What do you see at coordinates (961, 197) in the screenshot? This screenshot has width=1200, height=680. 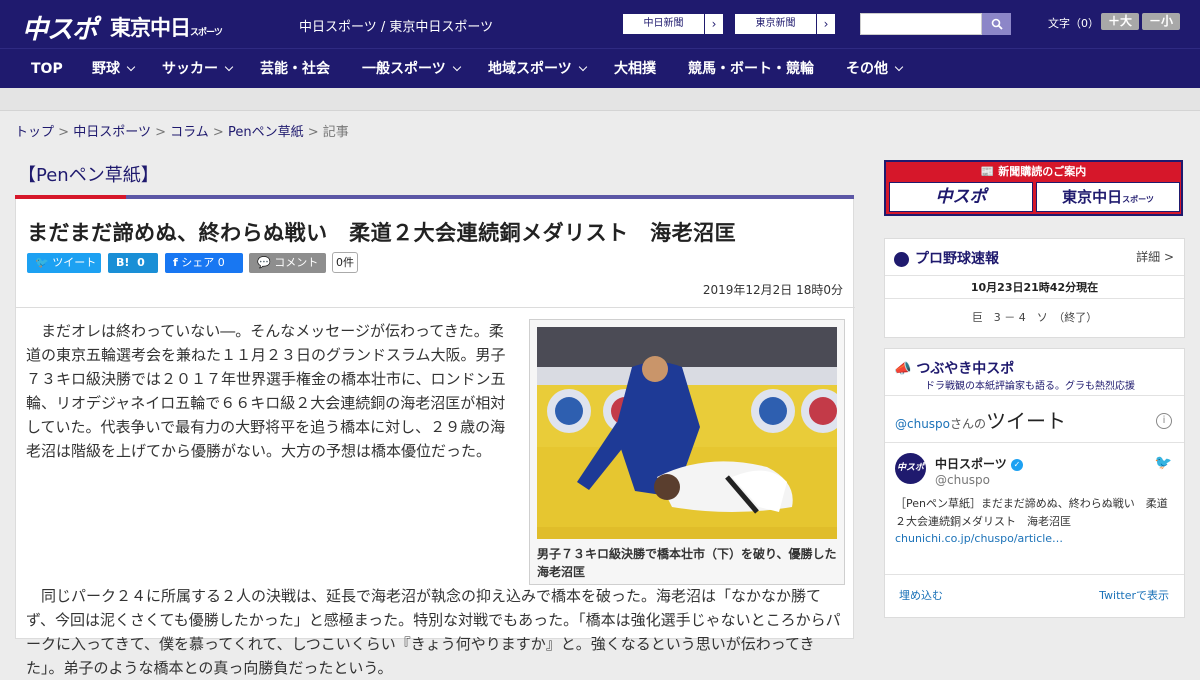 I see `subscribe-chuspo-logo: 中スポ` at bounding box center [961, 197].